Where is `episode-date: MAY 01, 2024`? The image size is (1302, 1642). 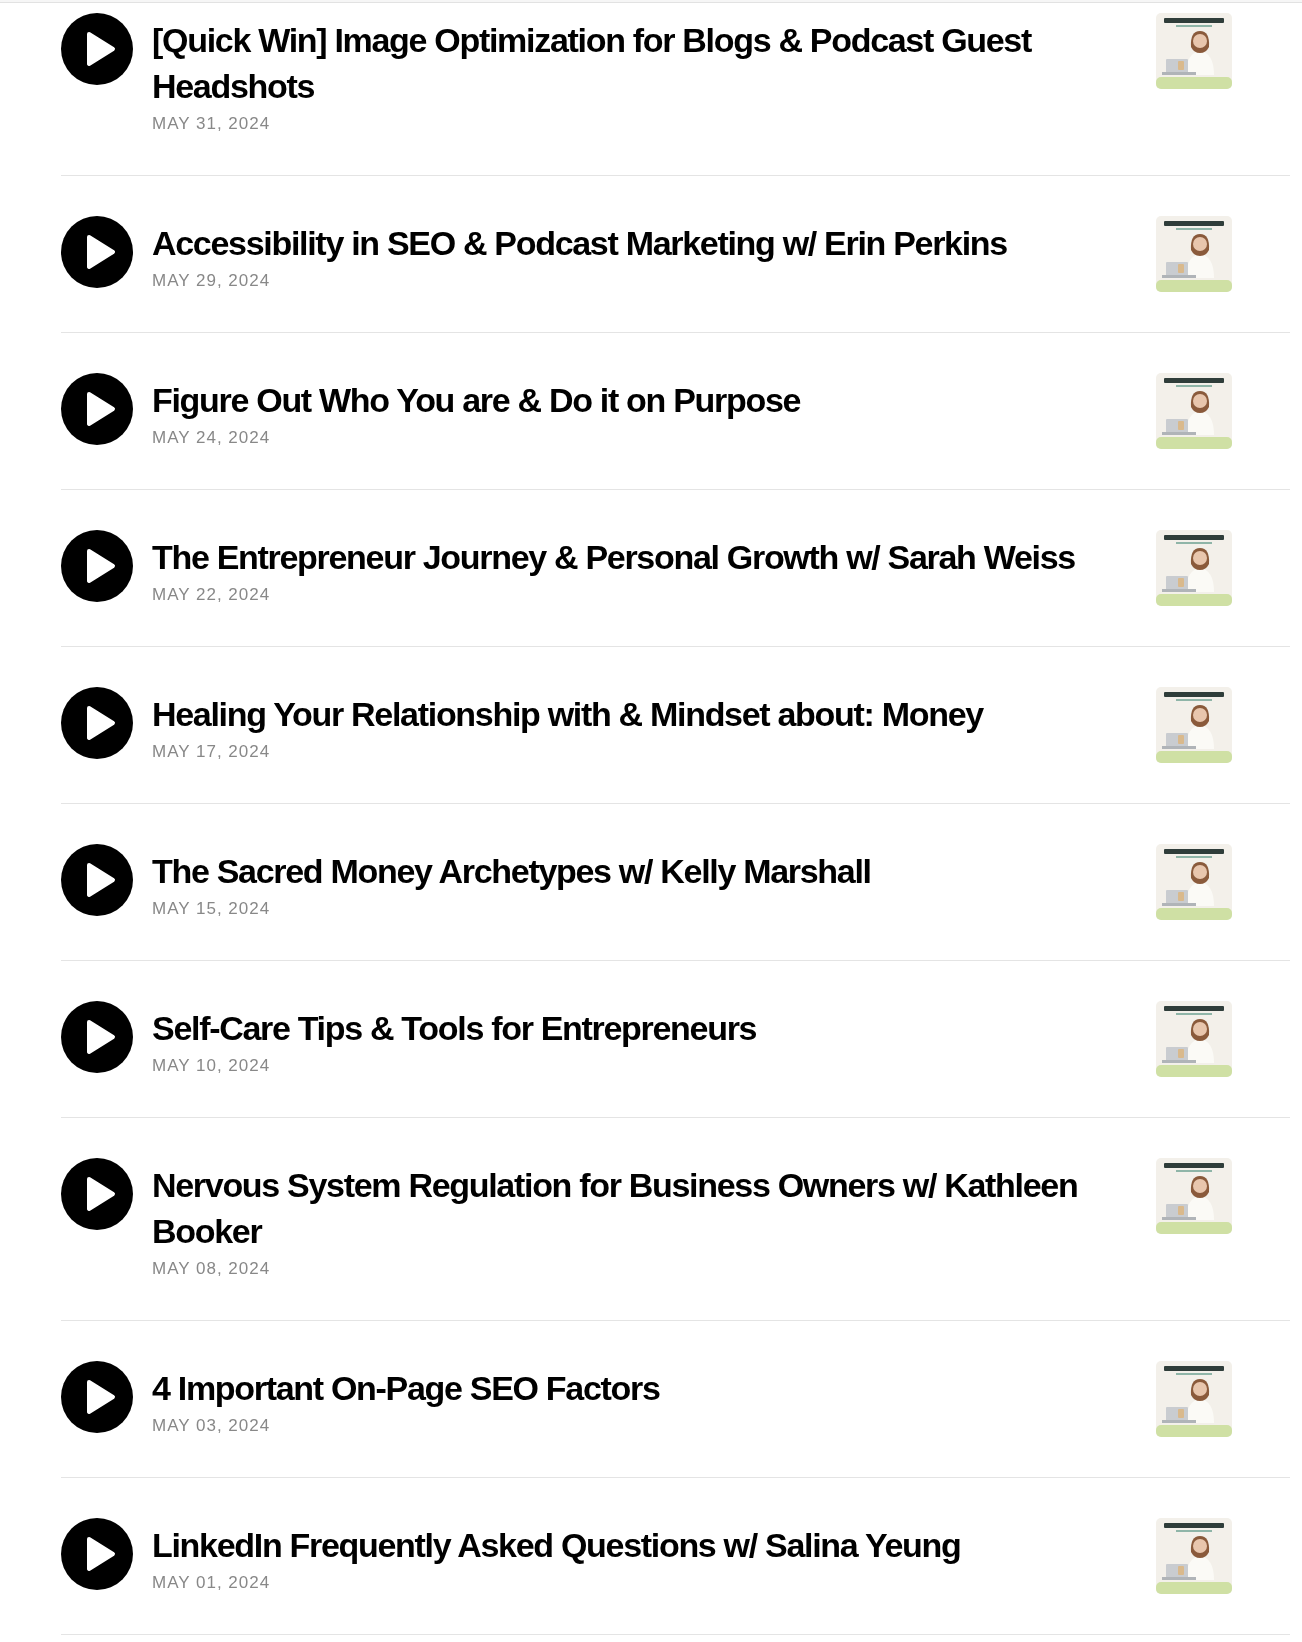 episode-date: MAY 01, 2024 is located at coordinates (212, 1583).